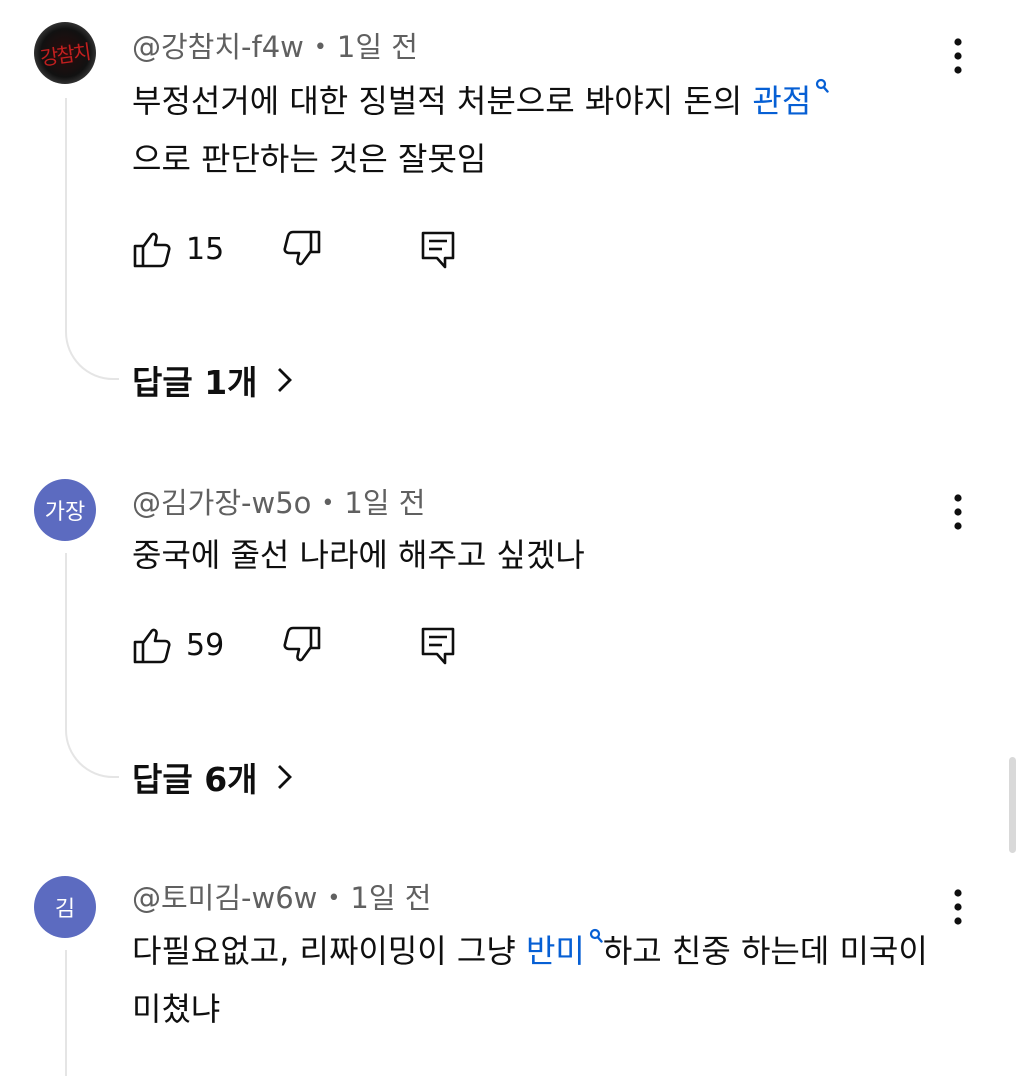 The image size is (1024, 1076). Describe the element at coordinates (782, 101) in the screenshot. I see `search-link-label: 관점` at that location.